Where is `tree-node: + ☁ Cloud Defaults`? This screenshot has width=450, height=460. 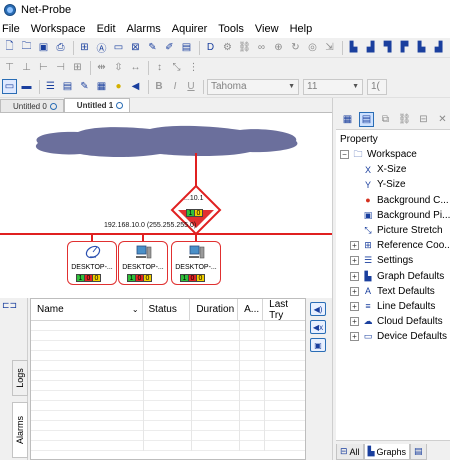 tree-node: + ☁ Cloud Defaults is located at coordinates (393, 321).